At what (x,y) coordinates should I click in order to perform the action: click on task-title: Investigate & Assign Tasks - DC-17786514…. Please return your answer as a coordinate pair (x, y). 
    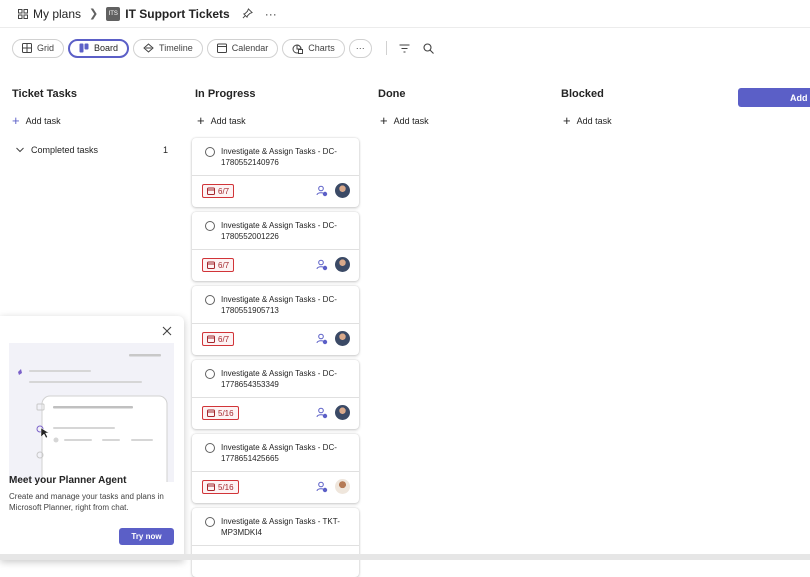
    Looking at the image, I should click on (279, 453).